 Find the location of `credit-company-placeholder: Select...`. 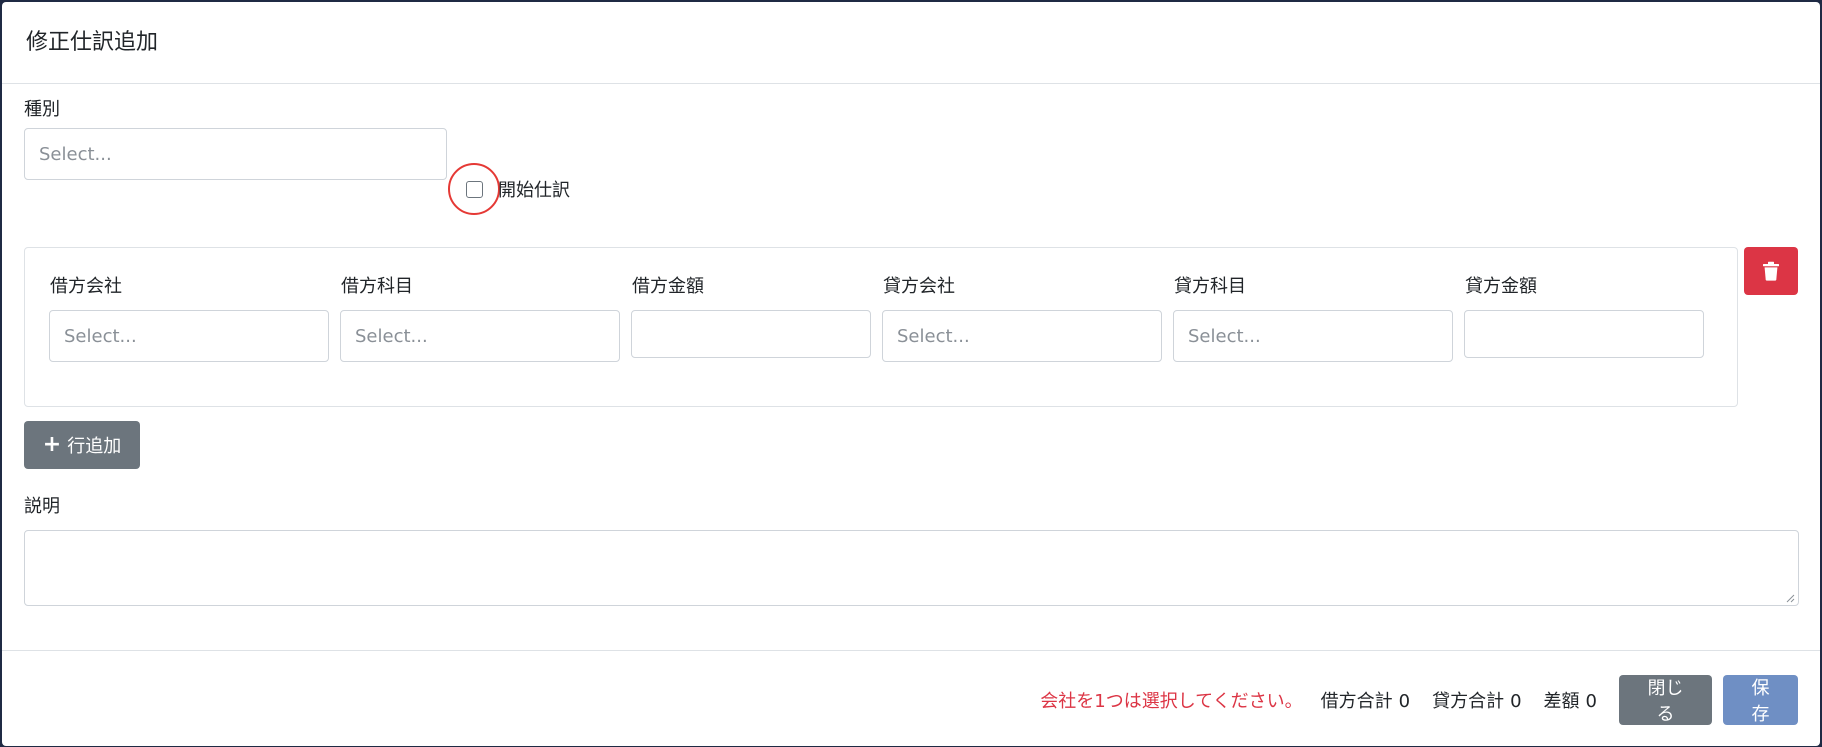

credit-company-placeholder: Select... is located at coordinates (933, 336).